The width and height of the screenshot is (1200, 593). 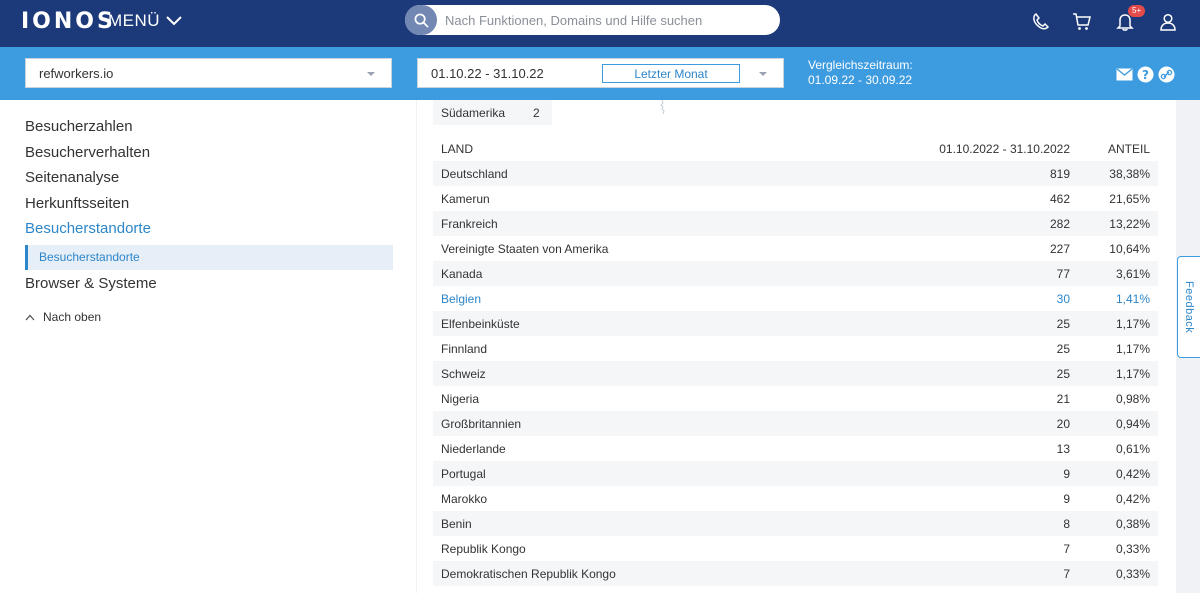 I want to click on sidebar-subitem-besucherstandorte: Besucherstandorte, so click(x=209, y=257).